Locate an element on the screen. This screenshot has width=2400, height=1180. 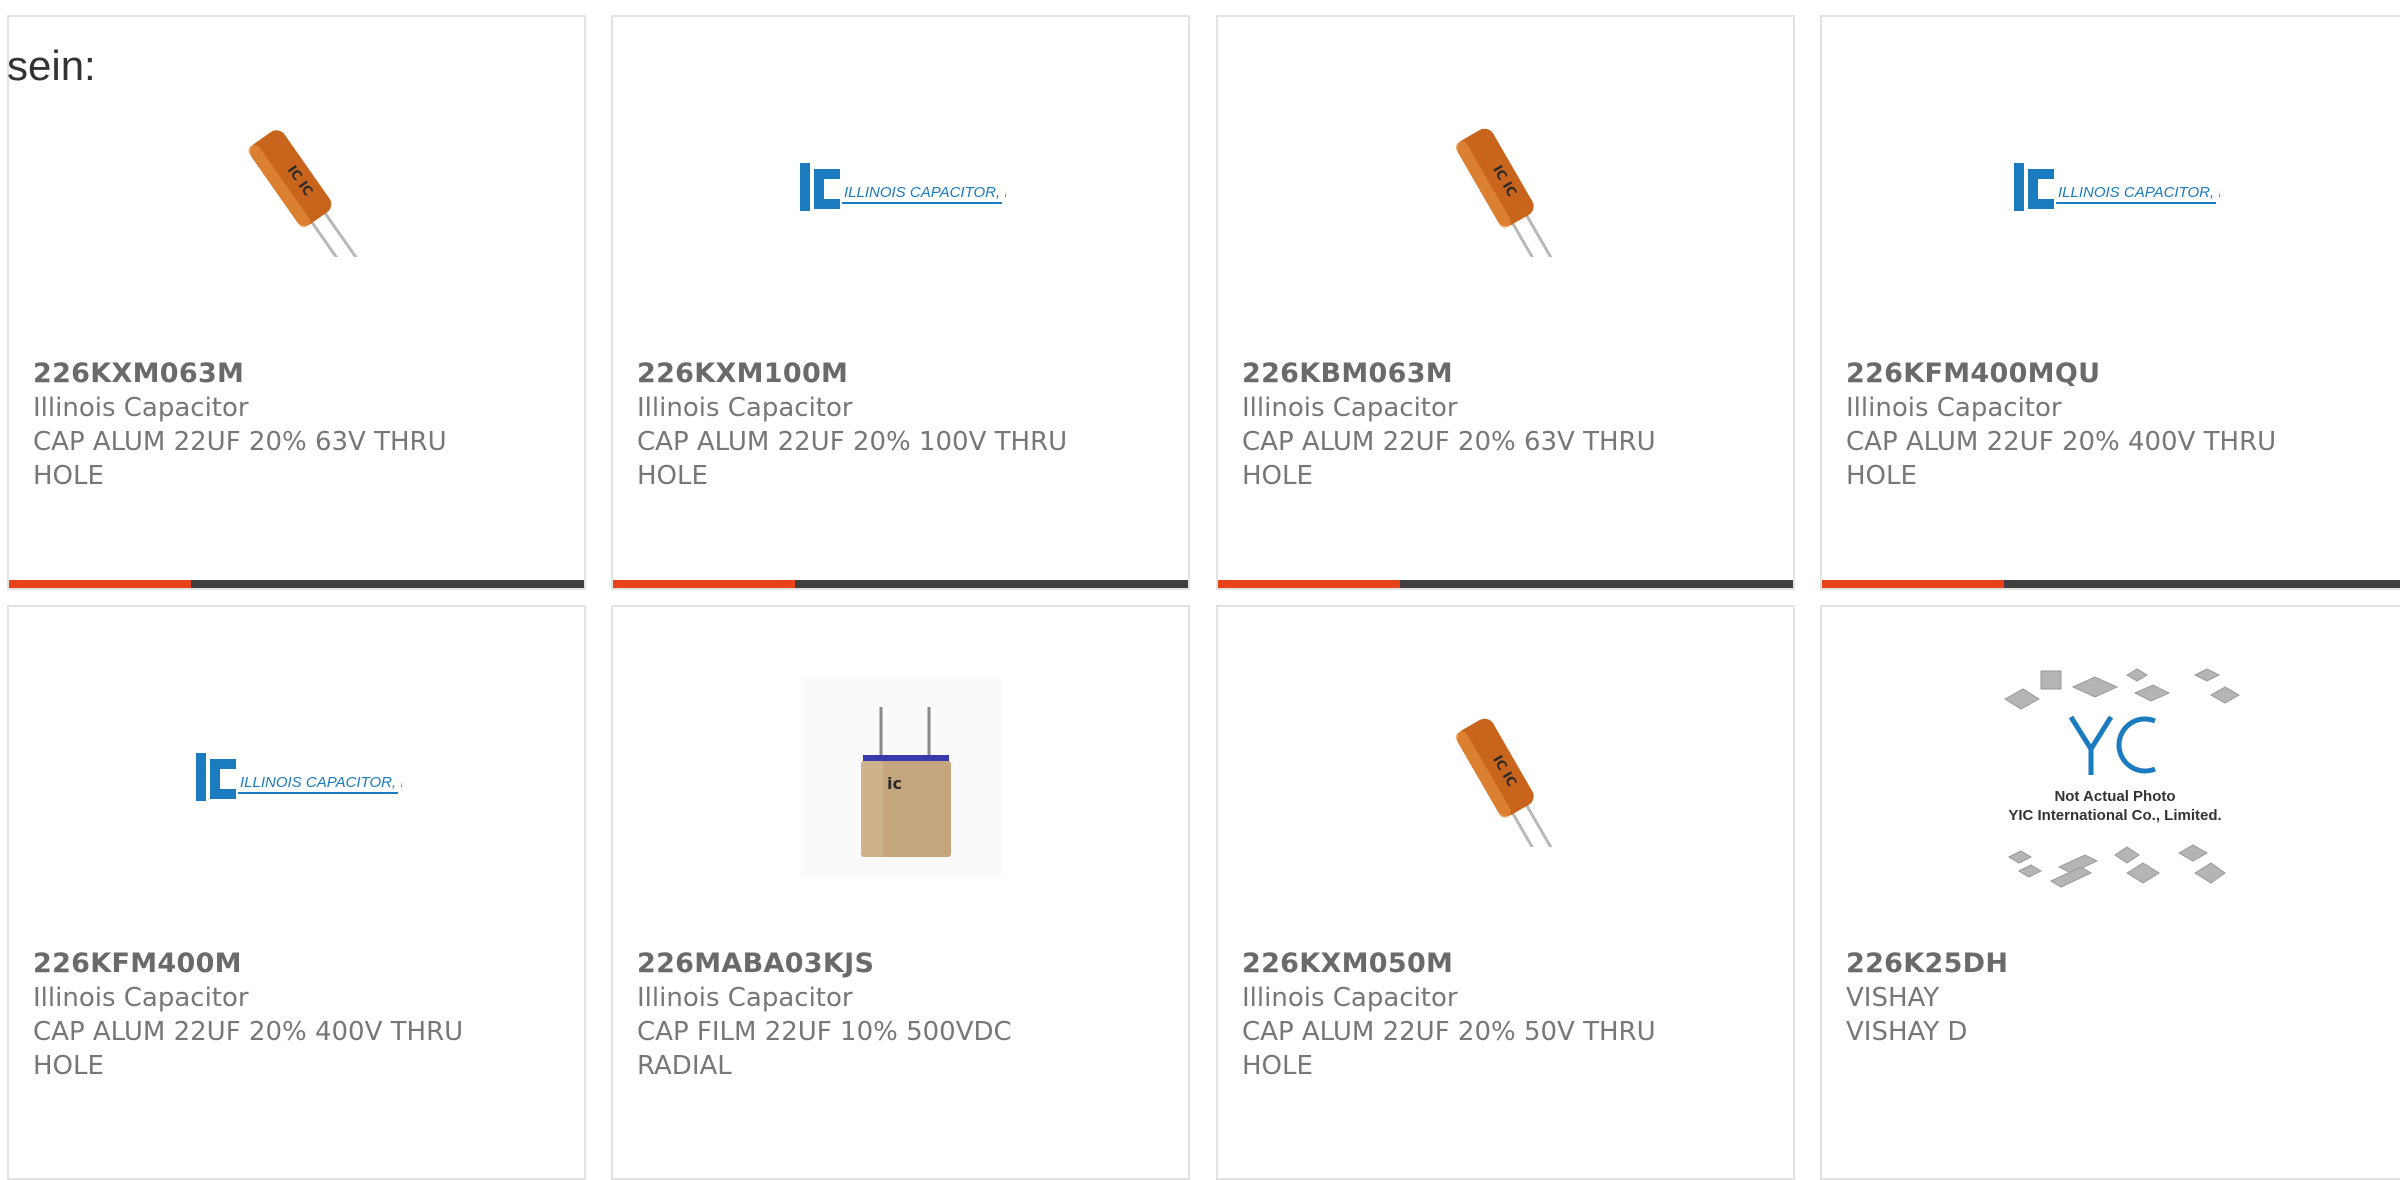
part-number: 226K25DH is located at coordinates (2117, 964).